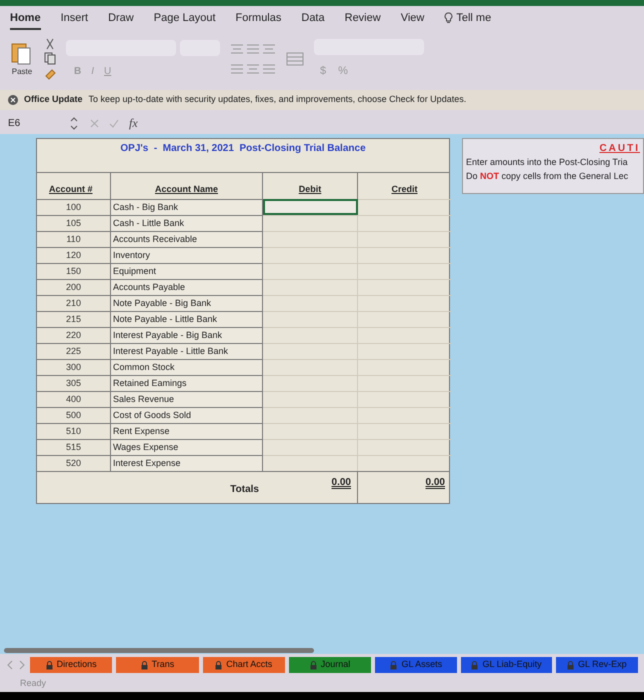 The height and width of the screenshot is (700, 644). Describe the element at coordinates (313, 20) in the screenshot. I see `ribbon-tab: Data` at that location.